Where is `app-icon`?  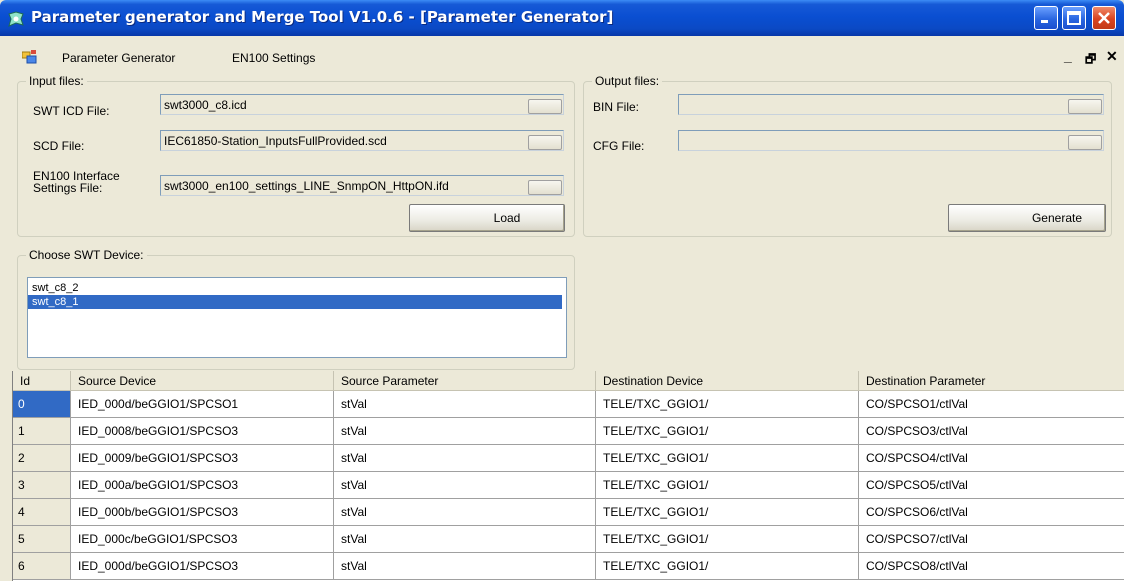
app-icon is located at coordinates (16, 19).